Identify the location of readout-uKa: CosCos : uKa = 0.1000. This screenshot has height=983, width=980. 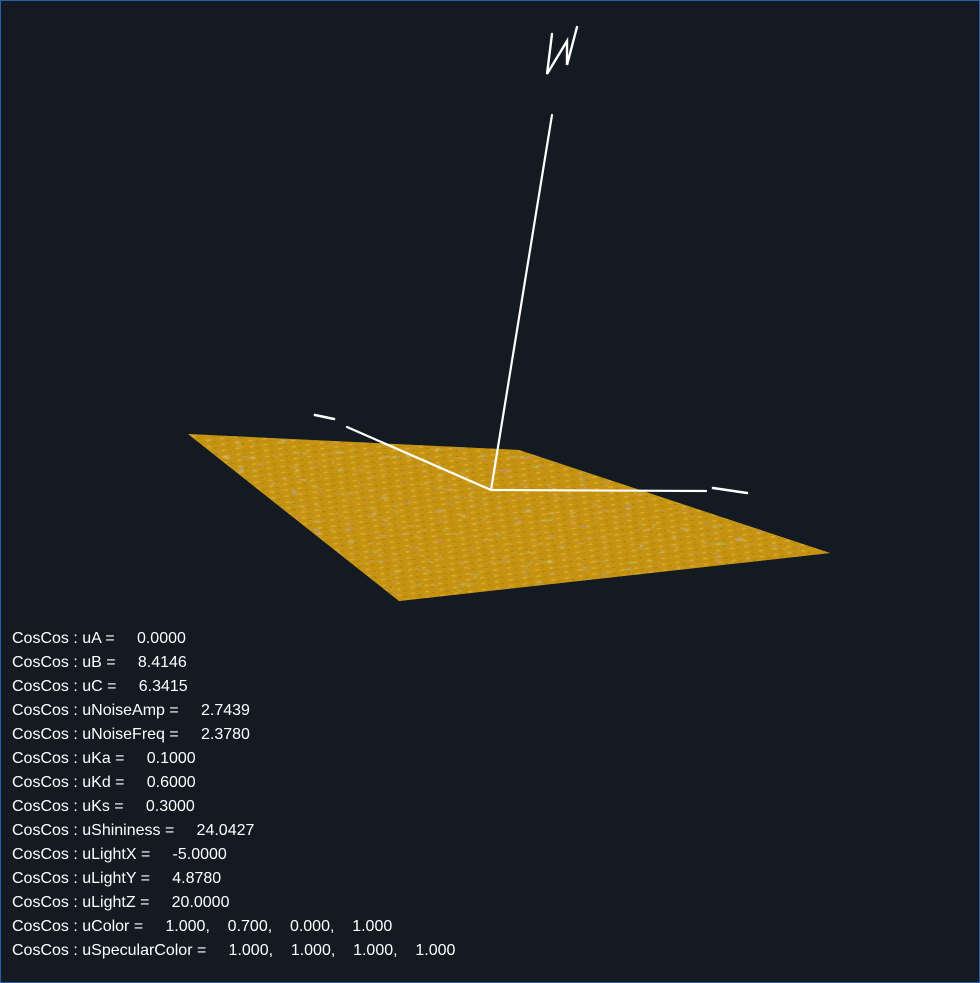
(104, 758).